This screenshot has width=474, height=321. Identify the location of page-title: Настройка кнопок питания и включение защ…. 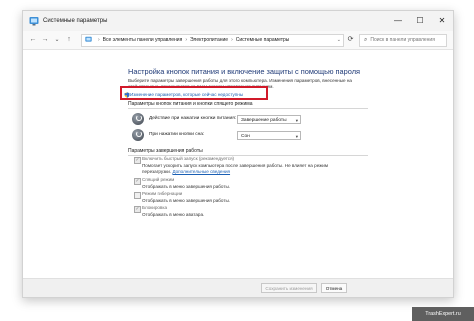
(244, 71).